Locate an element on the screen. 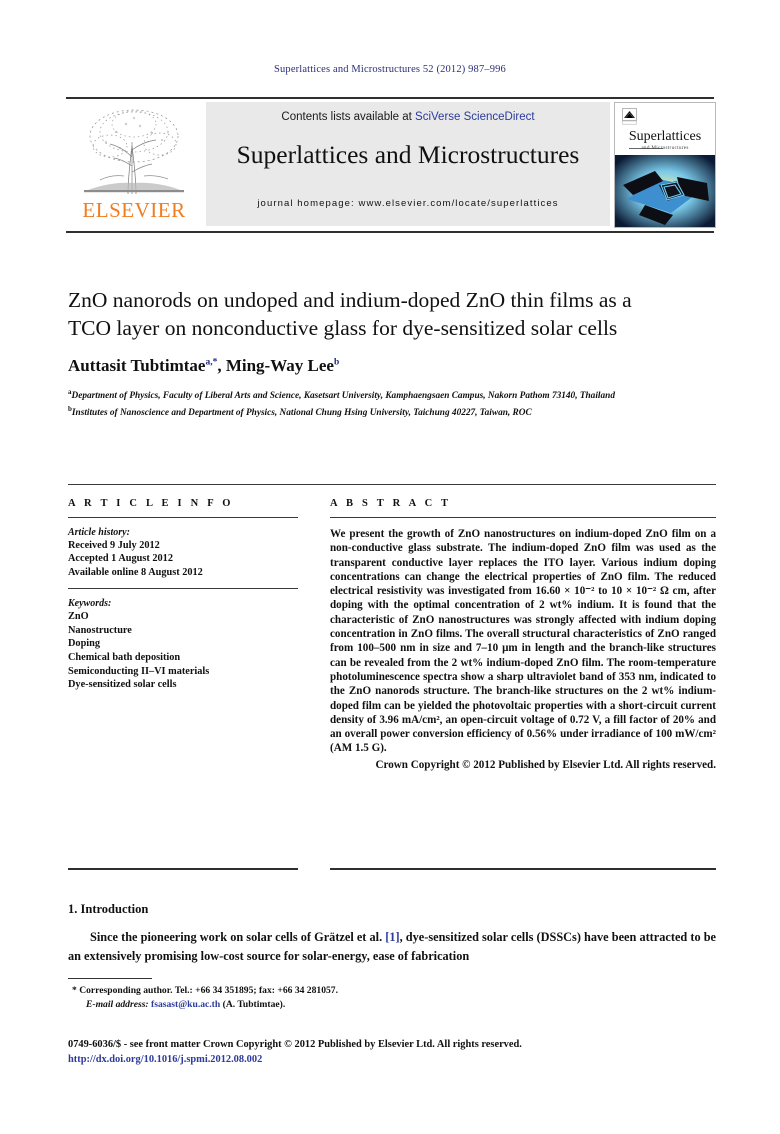 This screenshot has width=780, height=1134. contents-prefix: Contents lists available at is located at coordinates (348, 117).